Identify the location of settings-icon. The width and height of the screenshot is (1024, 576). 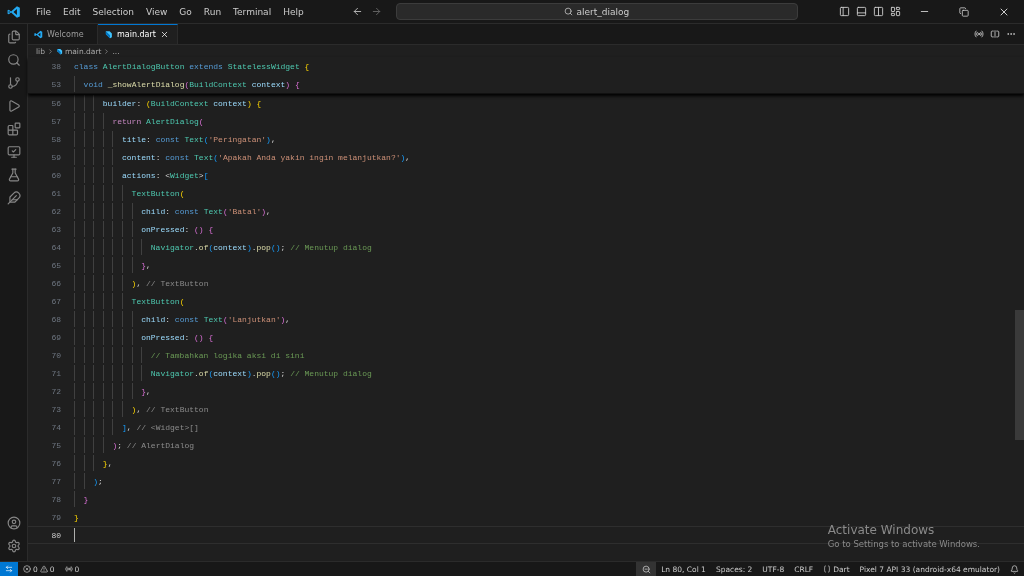
(13, 546).